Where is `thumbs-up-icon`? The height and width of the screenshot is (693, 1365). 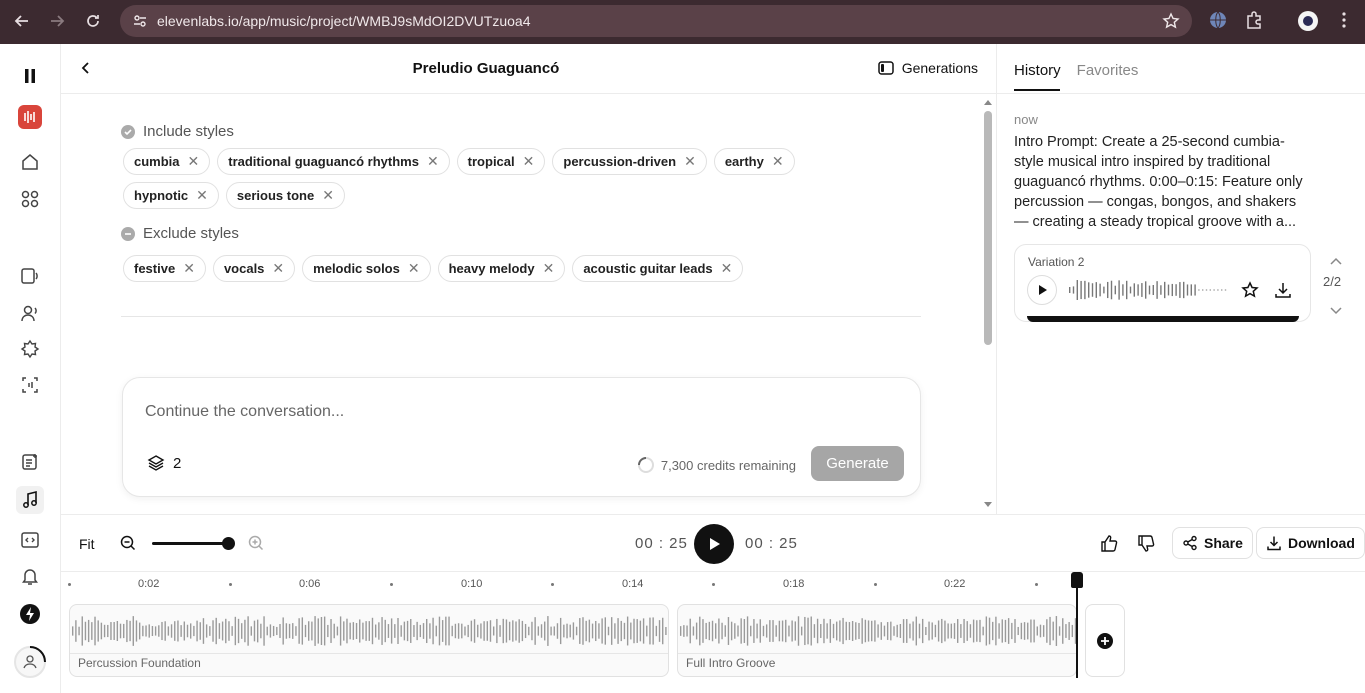
thumbs-up-icon is located at coordinates (1109, 546).